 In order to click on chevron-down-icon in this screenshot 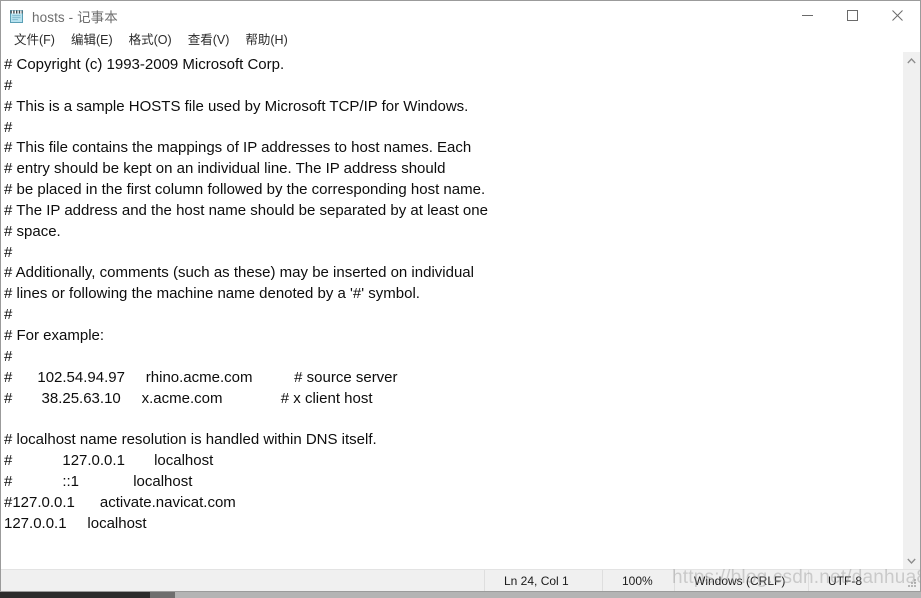, I will do `click(911, 561)`.